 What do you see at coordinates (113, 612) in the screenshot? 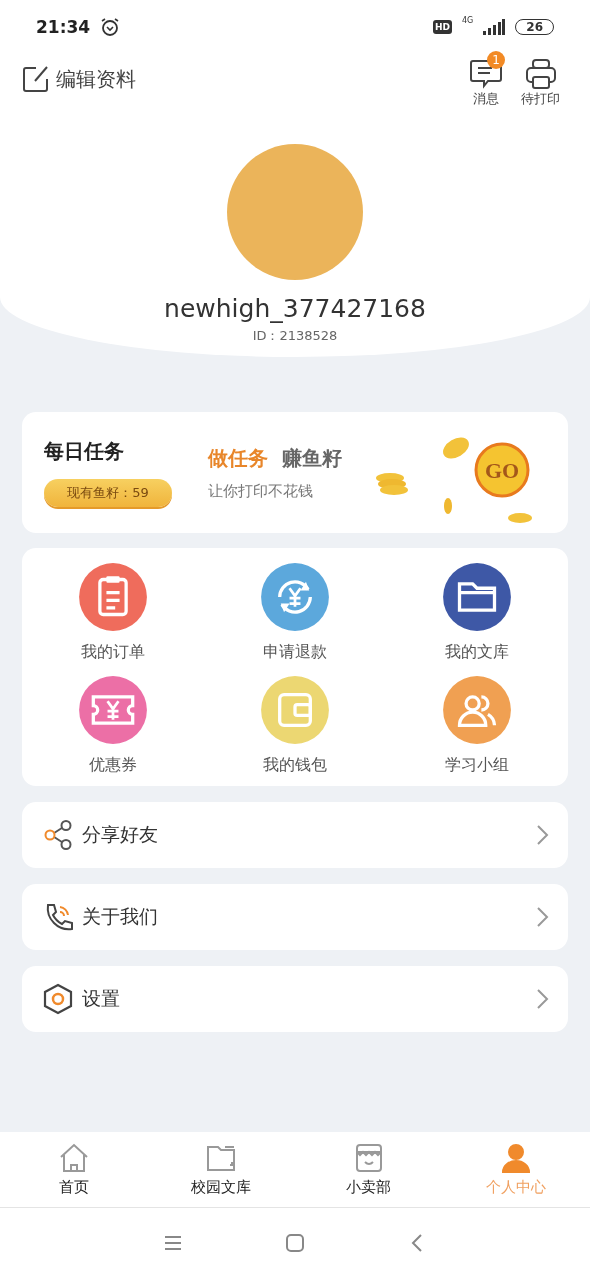
I see `service-item: 我的订单` at bounding box center [113, 612].